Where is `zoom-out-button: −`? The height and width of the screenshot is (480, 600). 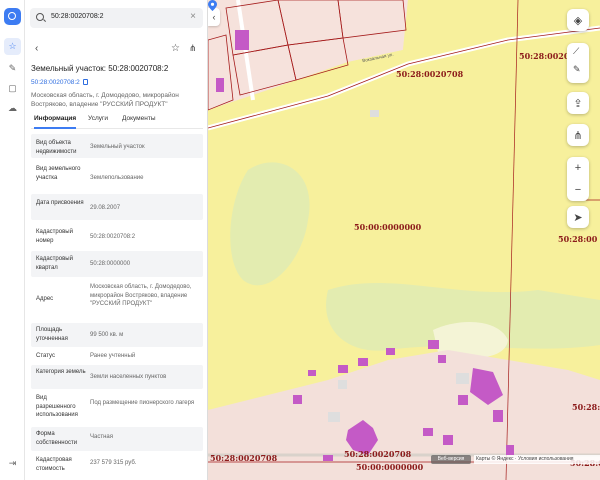 zoom-out-button: − is located at coordinates (578, 190).